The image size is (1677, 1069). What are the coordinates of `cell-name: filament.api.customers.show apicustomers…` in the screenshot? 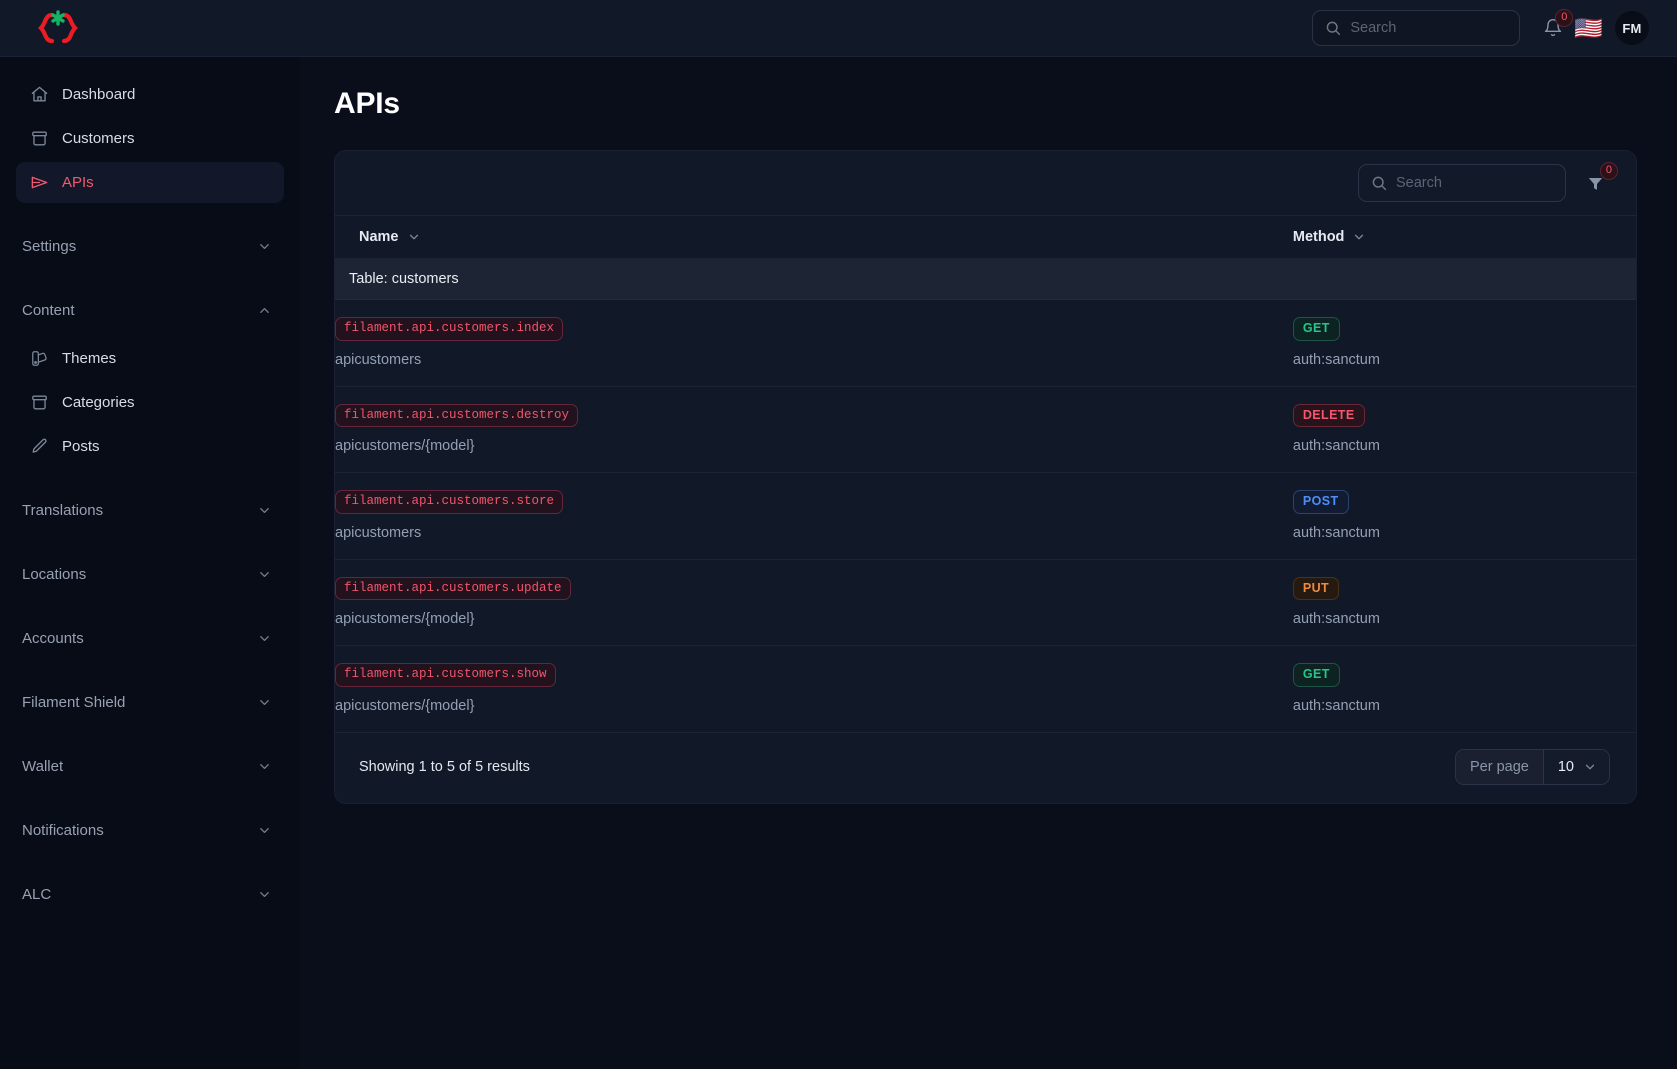 It's located at (814, 689).